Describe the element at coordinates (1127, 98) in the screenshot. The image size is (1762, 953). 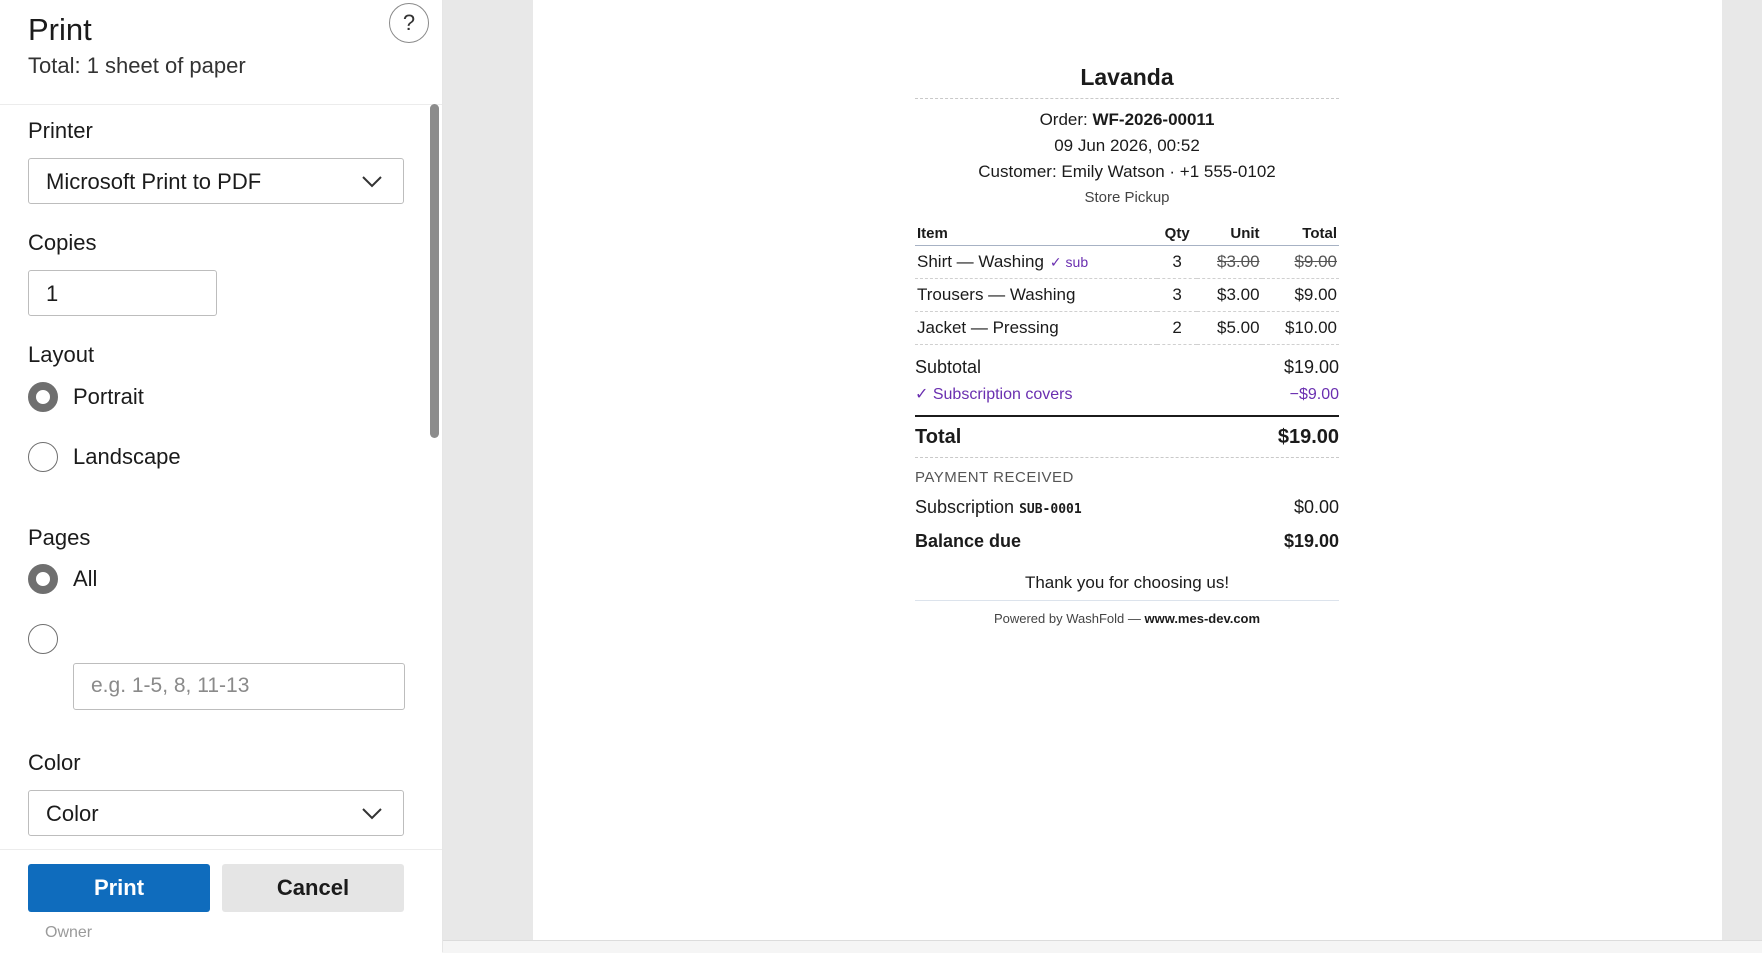
I see `divider` at that location.